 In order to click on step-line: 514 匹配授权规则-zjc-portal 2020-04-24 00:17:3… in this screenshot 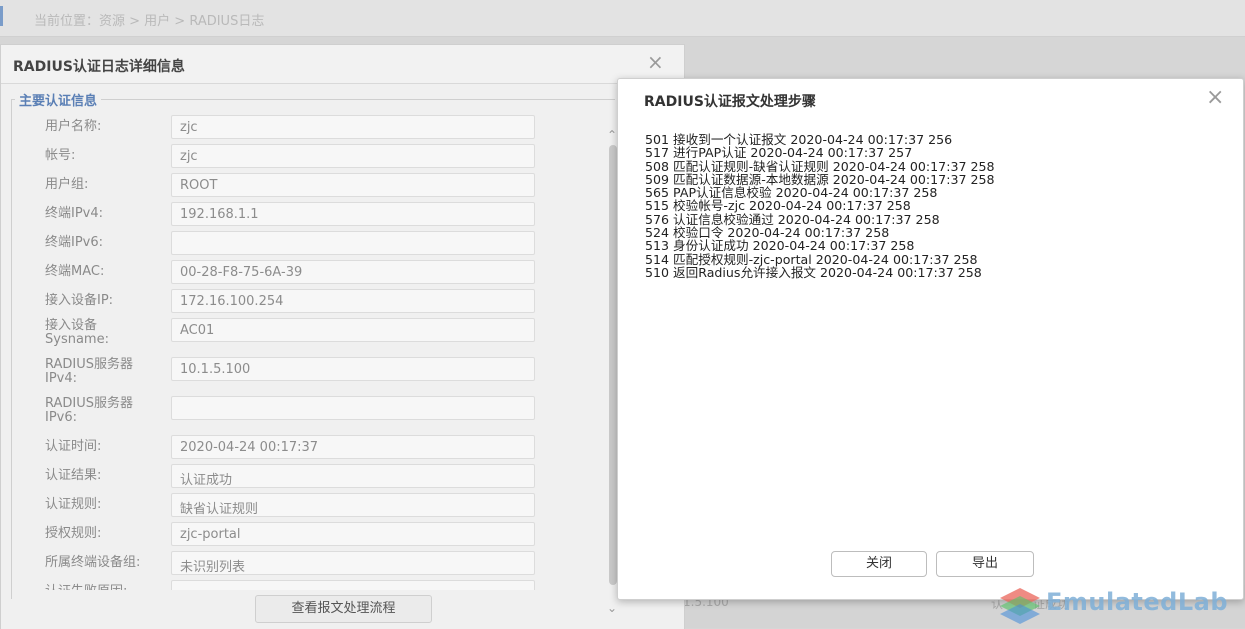, I will do `click(811, 259)`.